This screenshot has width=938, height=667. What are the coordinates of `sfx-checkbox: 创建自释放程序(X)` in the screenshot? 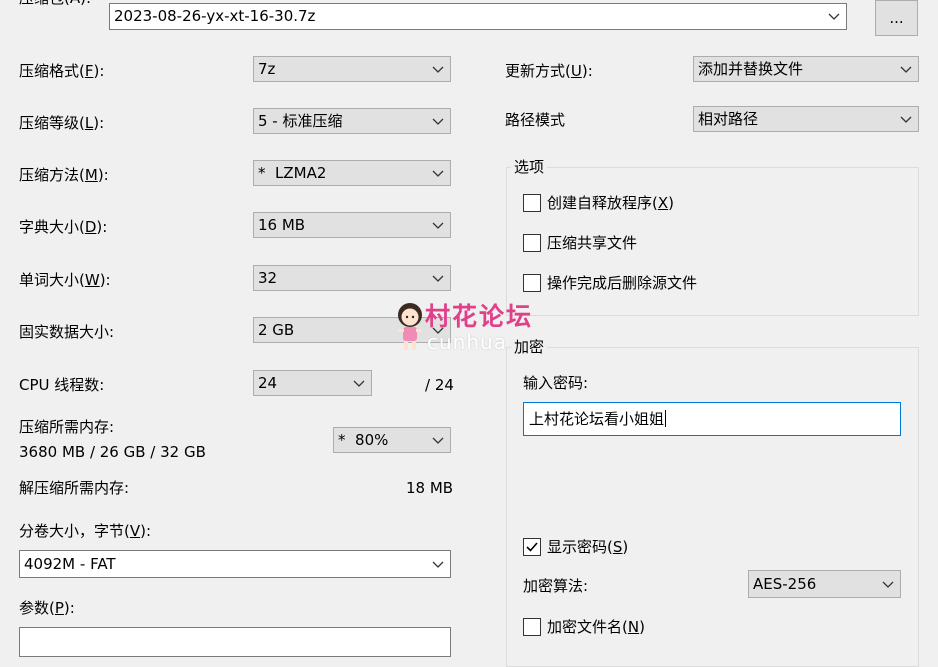 It's located at (633, 204).